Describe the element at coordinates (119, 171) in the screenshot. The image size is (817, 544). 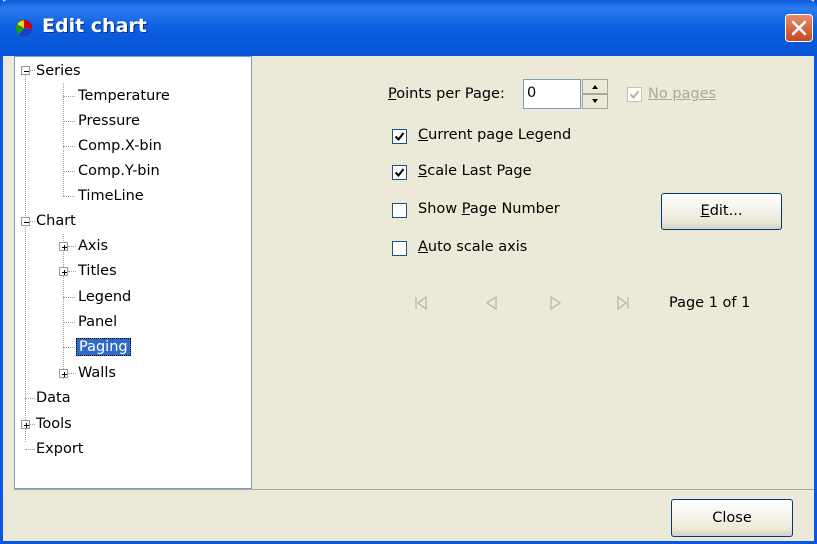
I see `tree-item-comp-y-bin: Comp.Y-bin` at that location.